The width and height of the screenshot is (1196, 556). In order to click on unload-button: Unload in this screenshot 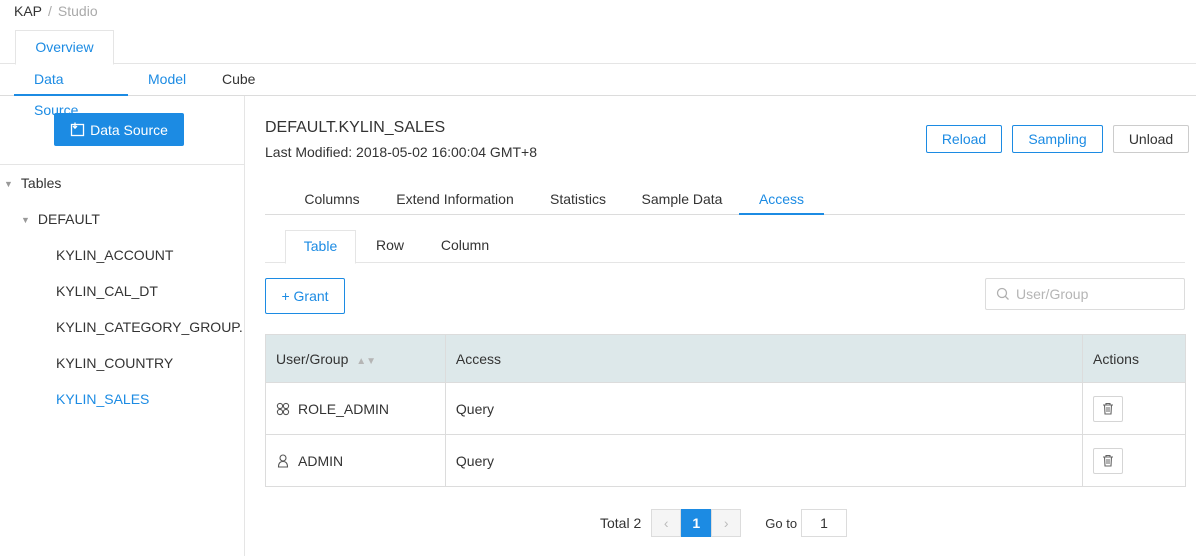, I will do `click(1151, 139)`.